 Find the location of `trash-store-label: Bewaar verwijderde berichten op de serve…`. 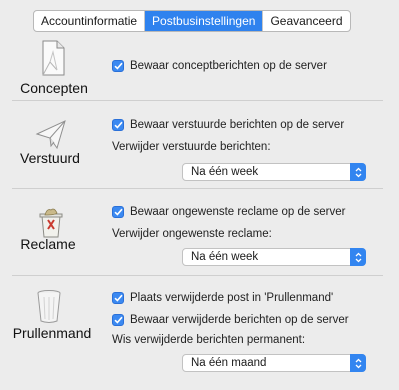

trash-store-label: Bewaar verwijderde berichten op de serve… is located at coordinates (239, 320).